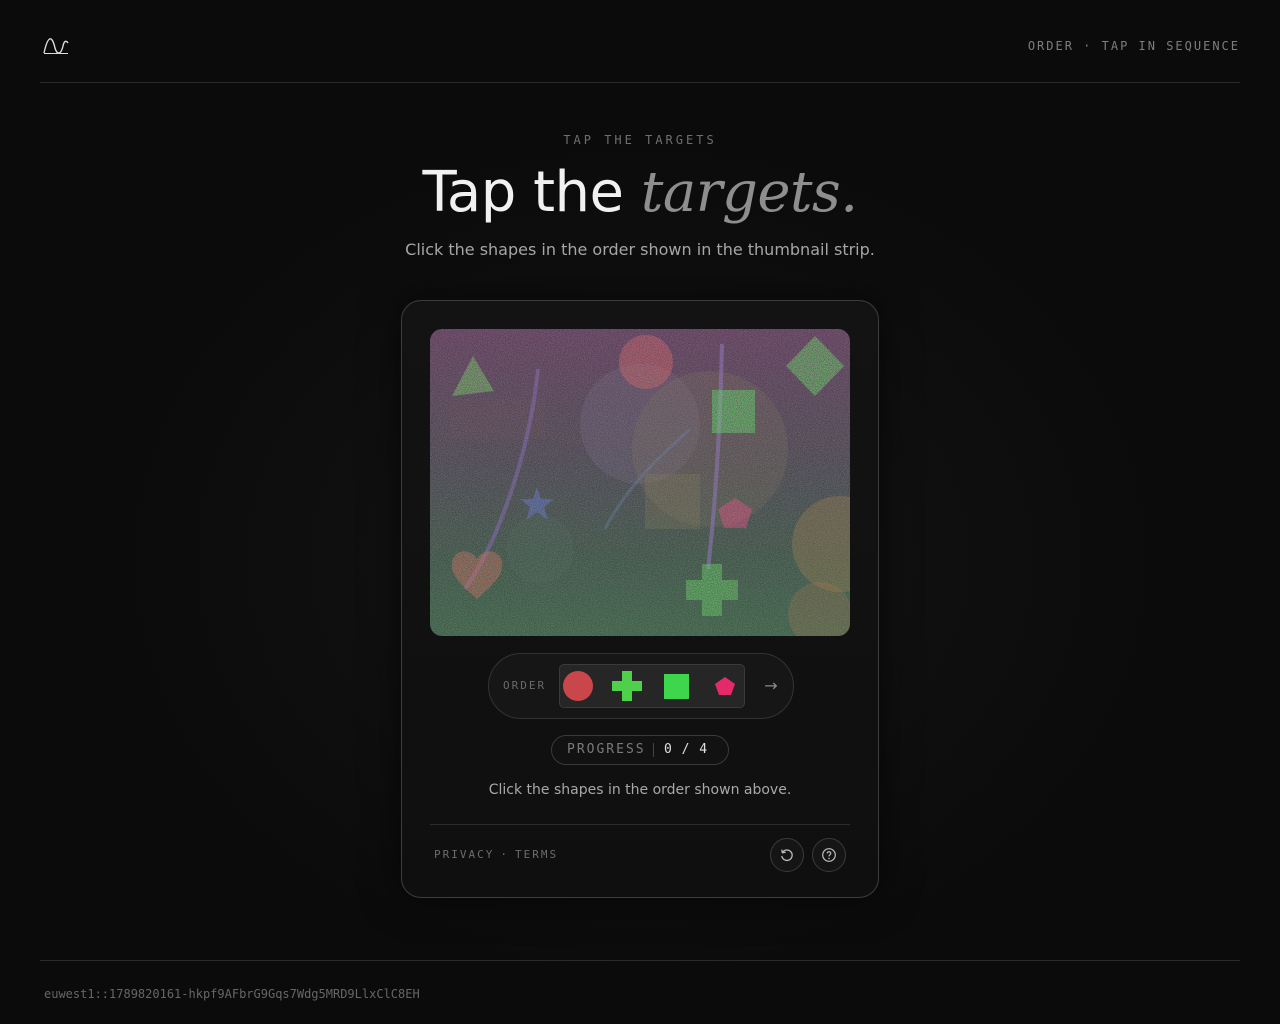 This screenshot has width=1280, height=1024. What do you see at coordinates (652, 686) in the screenshot?
I see `thumbnail-strip` at bounding box center [652, 686].